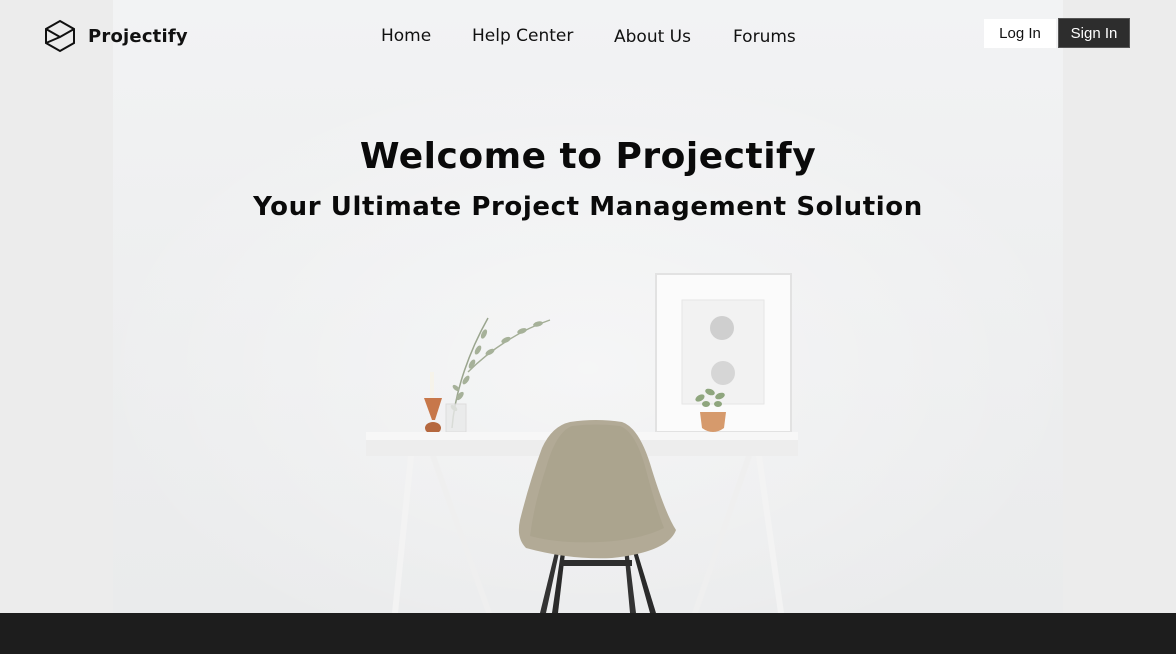 This screenshot has width=1176, height=654. What do you see at coordinates (723, 353) in the screenshot?
I see `picture-frame` at bounding box center [723, 353].